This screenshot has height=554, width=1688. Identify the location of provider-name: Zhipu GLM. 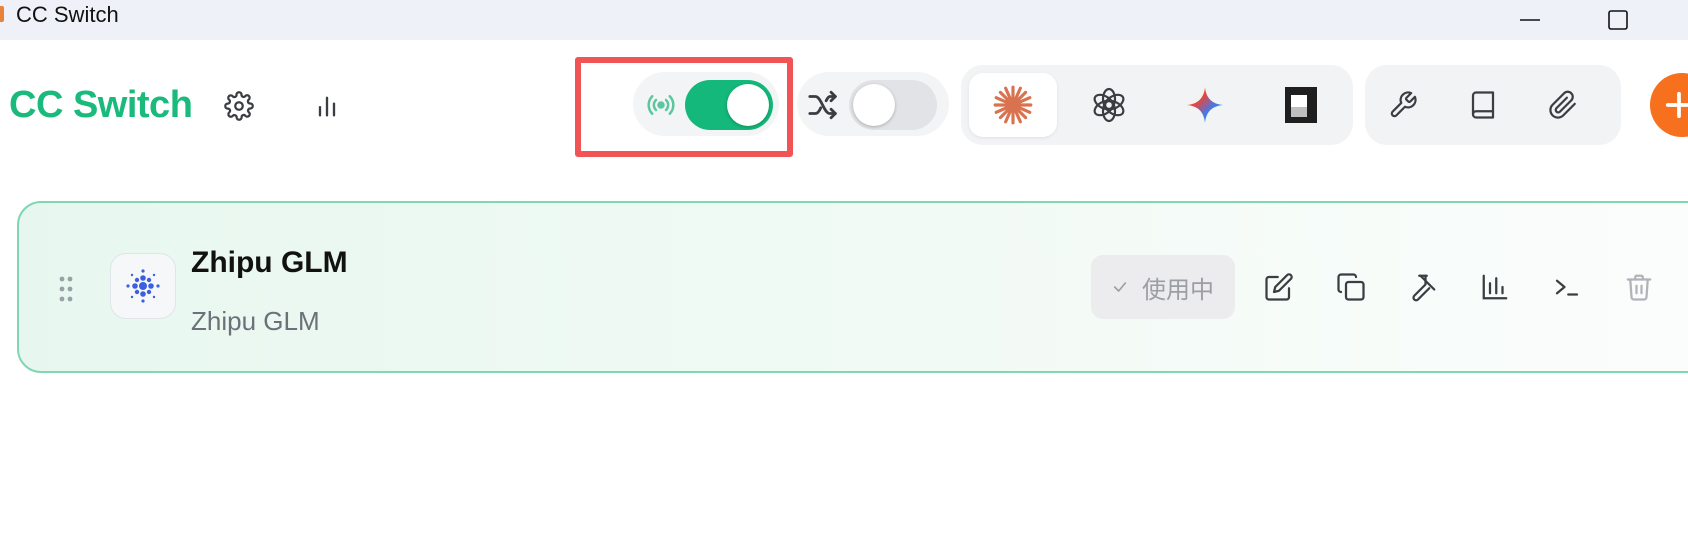
(269, 262).